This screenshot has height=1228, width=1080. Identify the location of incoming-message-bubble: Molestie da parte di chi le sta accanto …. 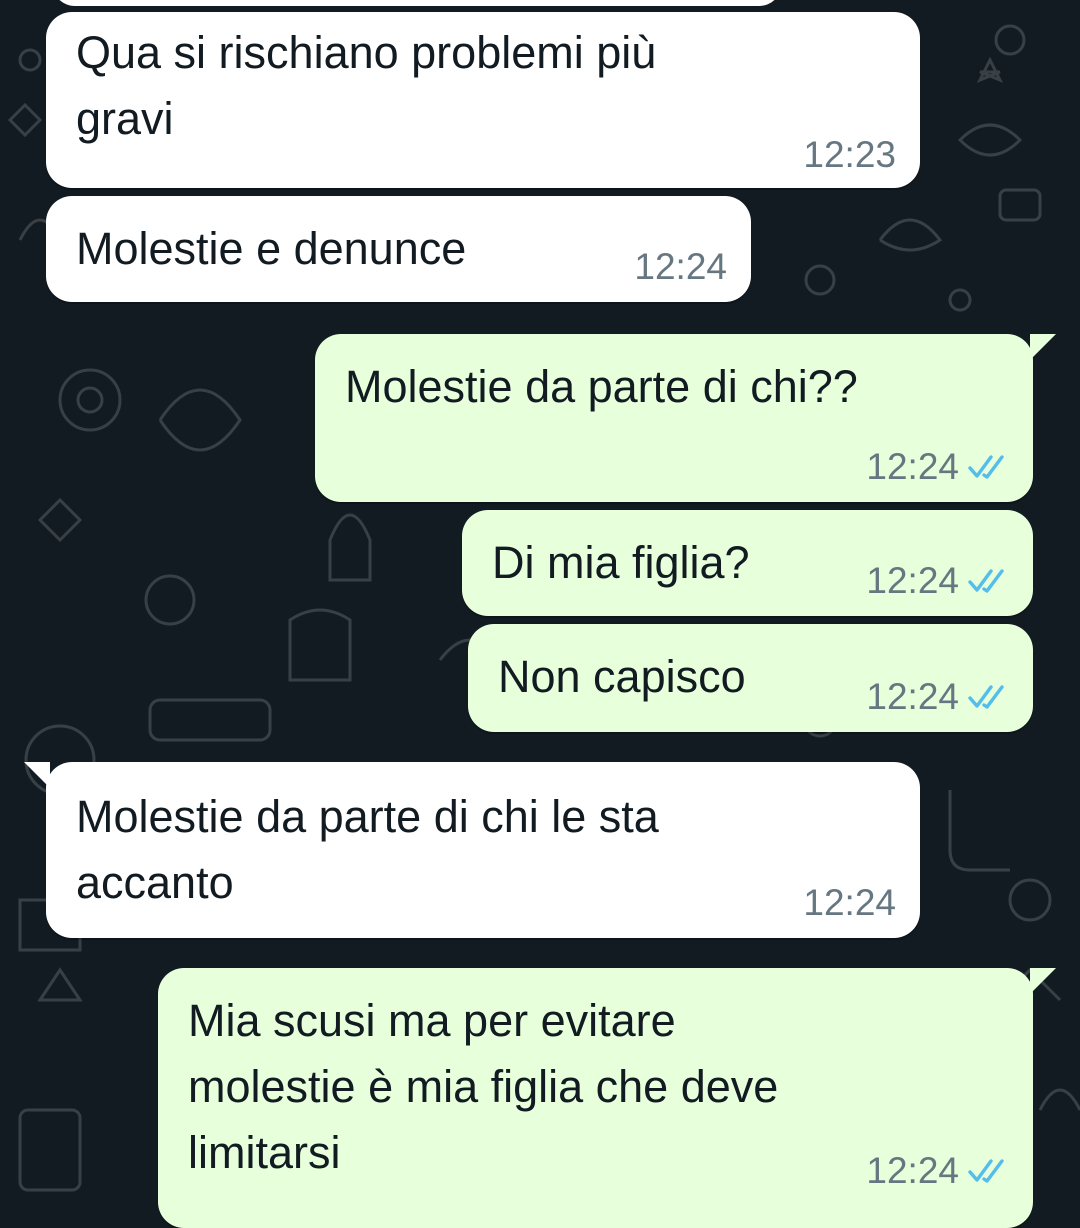
(483, 850).